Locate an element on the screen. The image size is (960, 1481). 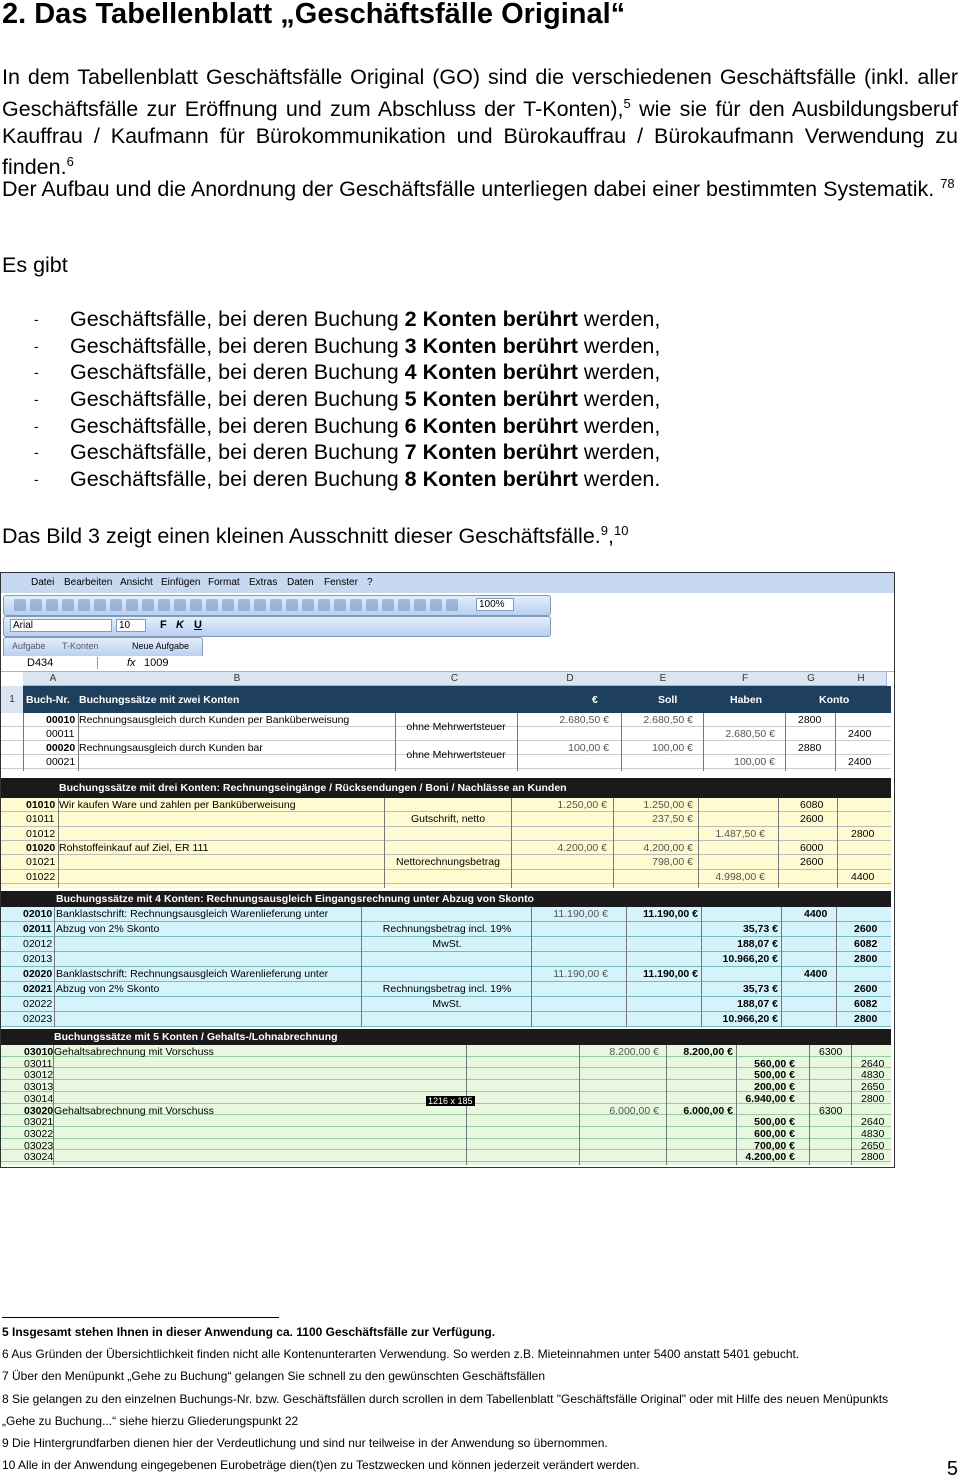
buch-nr-cell: 01020 is located at coordinates (40, 848).